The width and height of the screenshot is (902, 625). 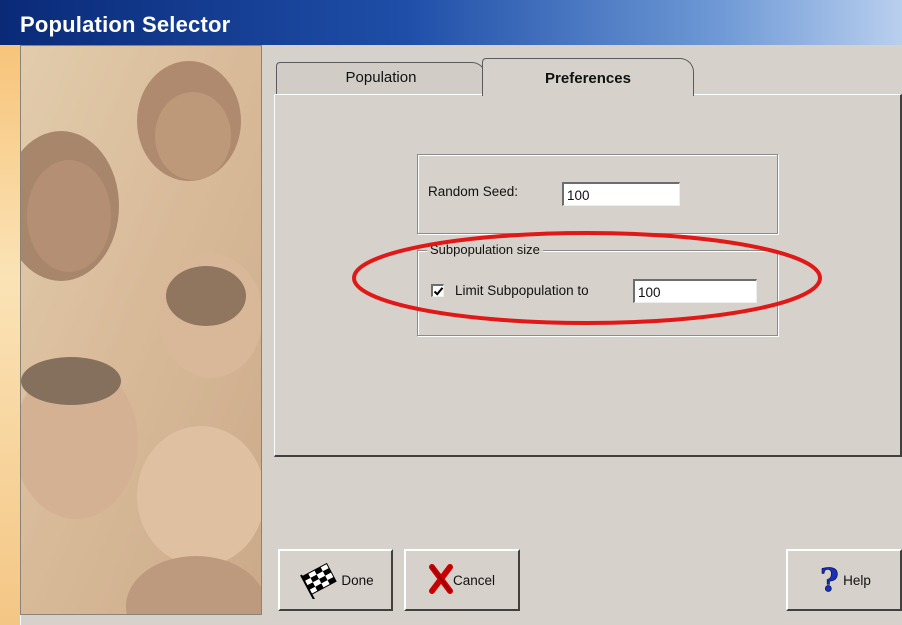 I want to click on done-button: Done, so click(x=335, y=580).